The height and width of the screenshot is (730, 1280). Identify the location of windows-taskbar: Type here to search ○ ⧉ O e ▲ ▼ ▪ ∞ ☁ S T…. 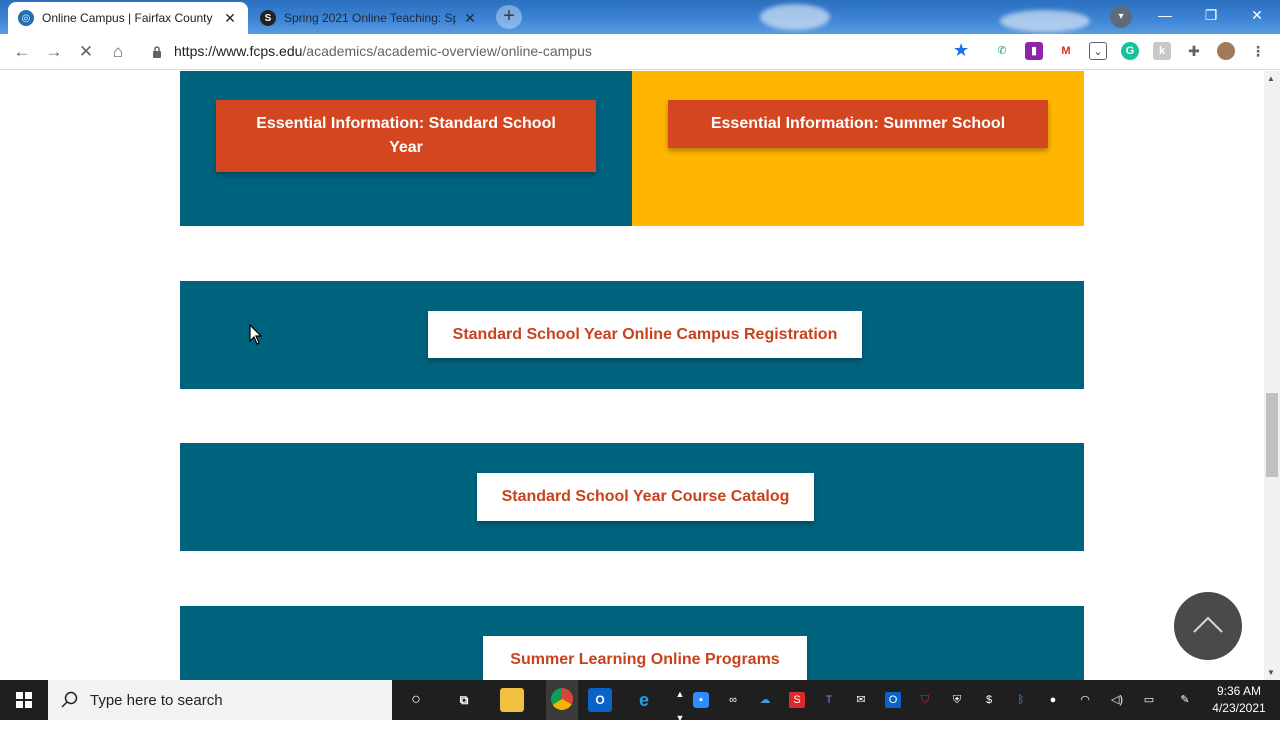
(640, 701).